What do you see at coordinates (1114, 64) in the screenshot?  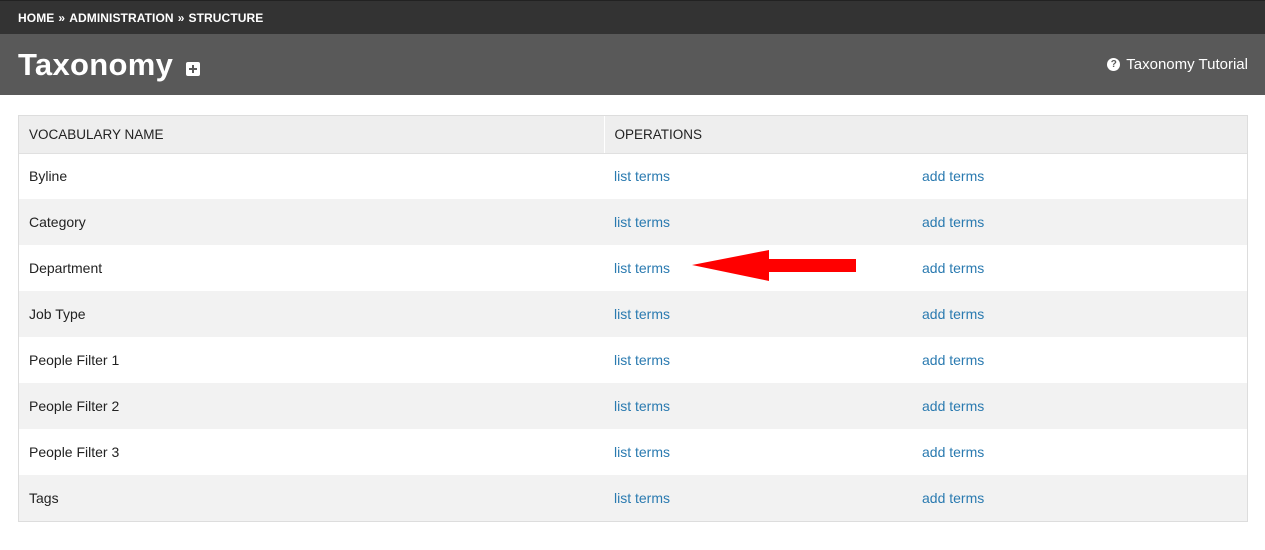 I see `question-circle-icon: ?` at bounding box center [1114, 64].